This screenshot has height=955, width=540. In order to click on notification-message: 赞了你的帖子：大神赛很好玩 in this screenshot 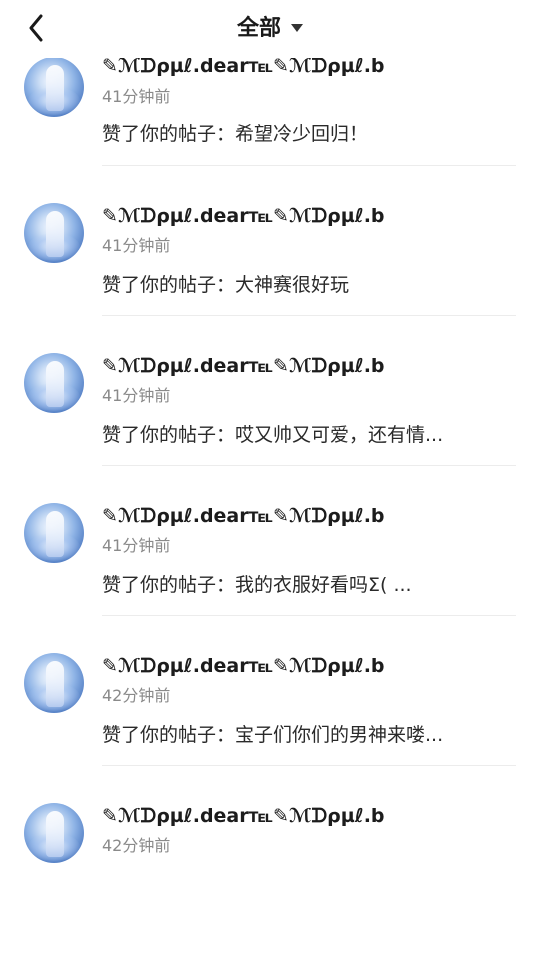, I will do `click(226, 285)`.